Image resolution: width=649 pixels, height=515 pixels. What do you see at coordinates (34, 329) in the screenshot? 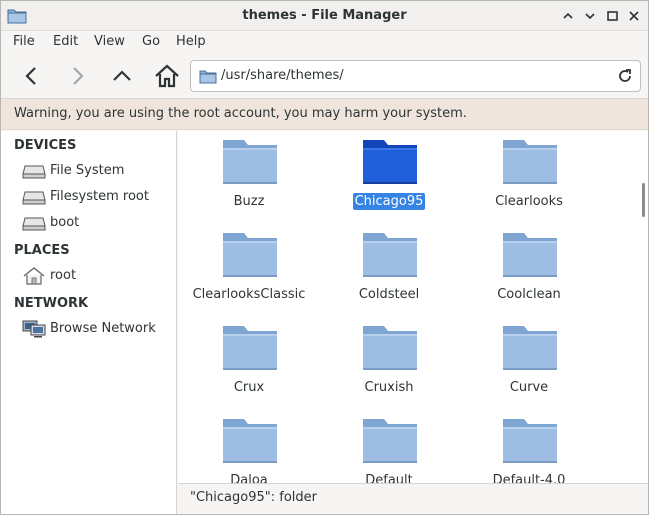
I see `network-icon` at bounding box center [34, 329].